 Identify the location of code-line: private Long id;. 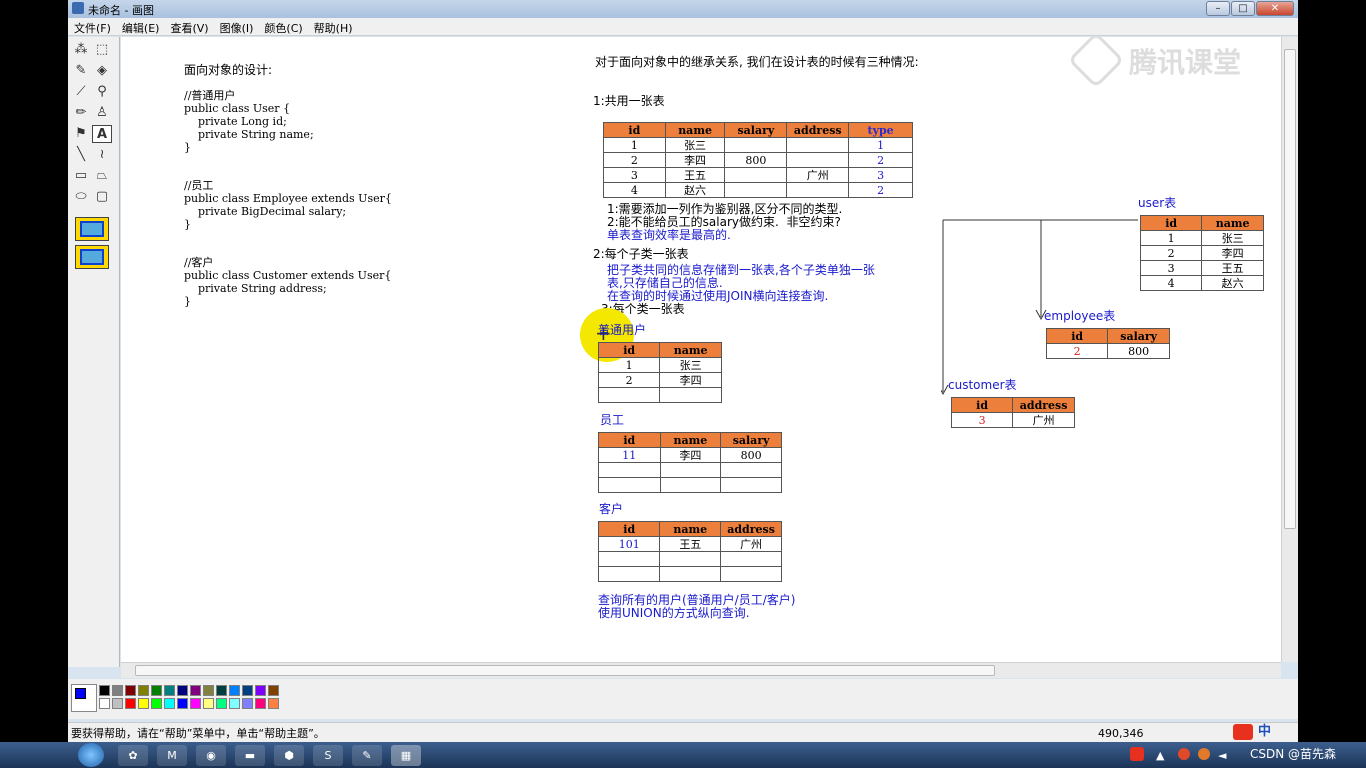
(235, 121).